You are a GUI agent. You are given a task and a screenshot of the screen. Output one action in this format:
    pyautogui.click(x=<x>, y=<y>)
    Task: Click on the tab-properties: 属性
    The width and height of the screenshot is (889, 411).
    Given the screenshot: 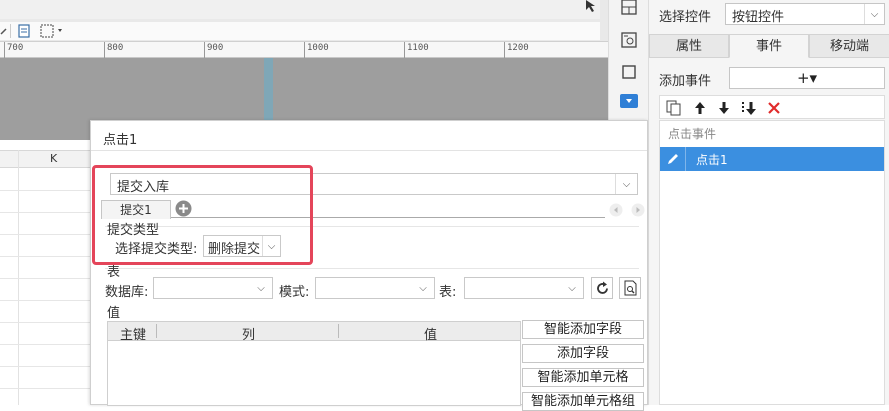 What is the action you would take?
    pyautogui.click(x=689, y=46)
    